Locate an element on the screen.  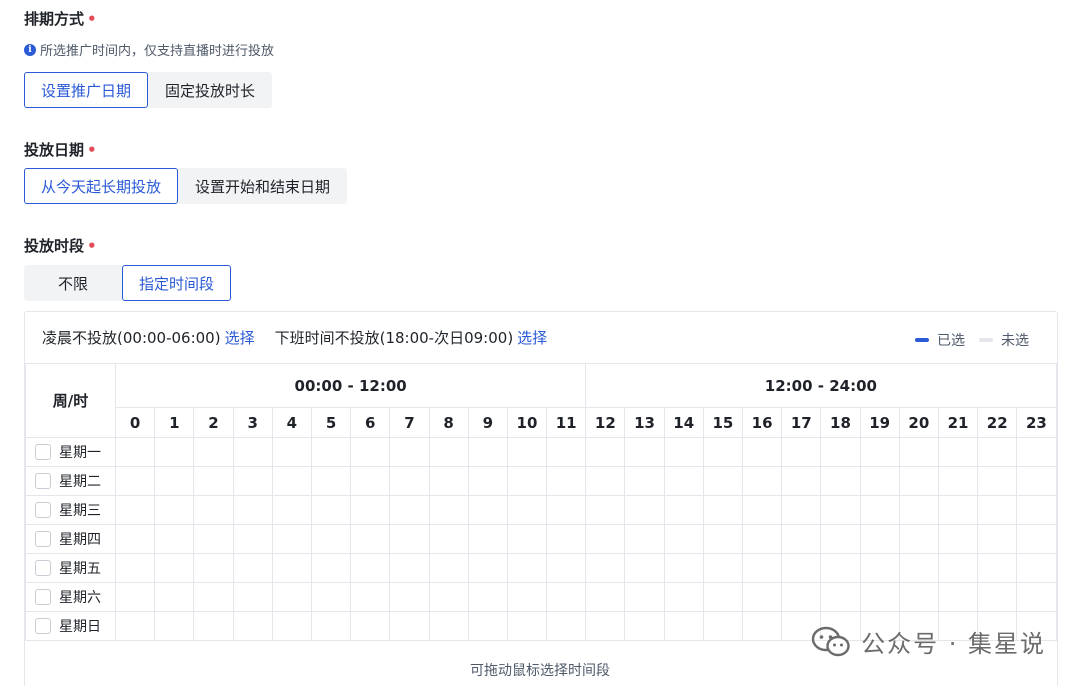
option-fixed-duration: 固定投放时长 is located at coordinates (210, 90).